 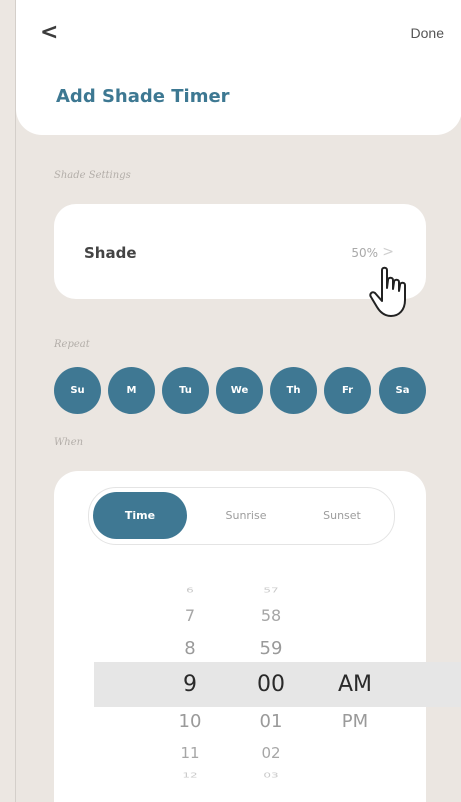 I want to click on repeat-section-label: Repeat, so click(x=72, y=344).